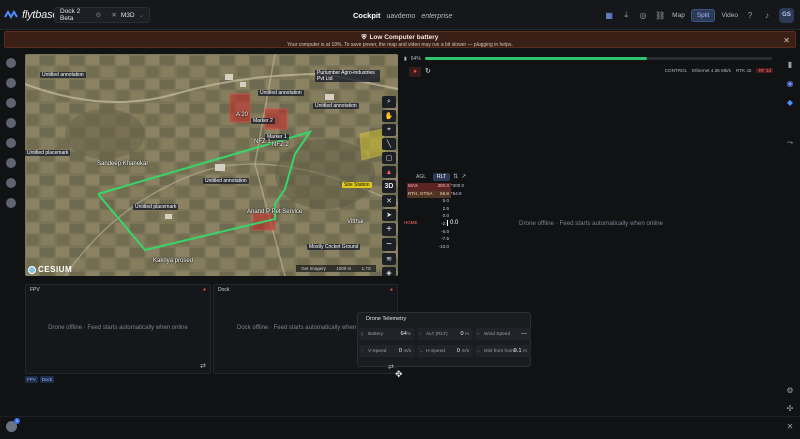 The width and height of the screenshot is (800, 439). Describe the element at coordinates (786, 40) in the screenshot. I see `close-icon: ✕` at that location.